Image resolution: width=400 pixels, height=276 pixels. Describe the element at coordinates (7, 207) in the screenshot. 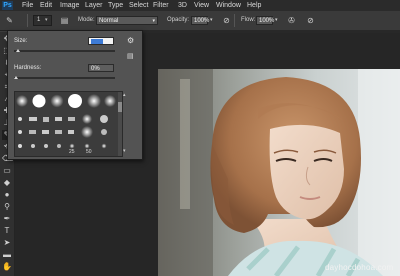

I see `zoom-tool-icon: ⚲` at that location.